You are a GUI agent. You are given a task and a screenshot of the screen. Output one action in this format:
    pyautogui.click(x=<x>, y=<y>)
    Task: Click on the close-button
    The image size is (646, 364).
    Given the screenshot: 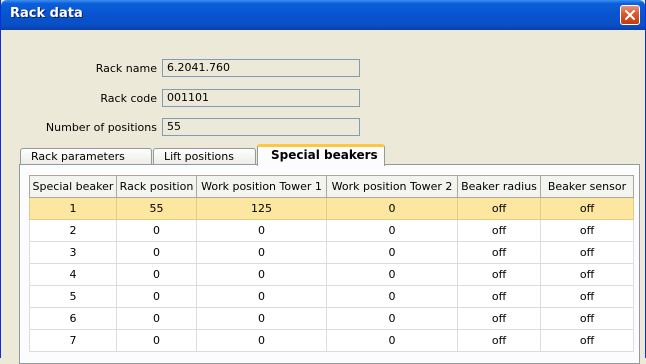 What is the action you would take?
    pyautogui.click(x=630, y=15)
    